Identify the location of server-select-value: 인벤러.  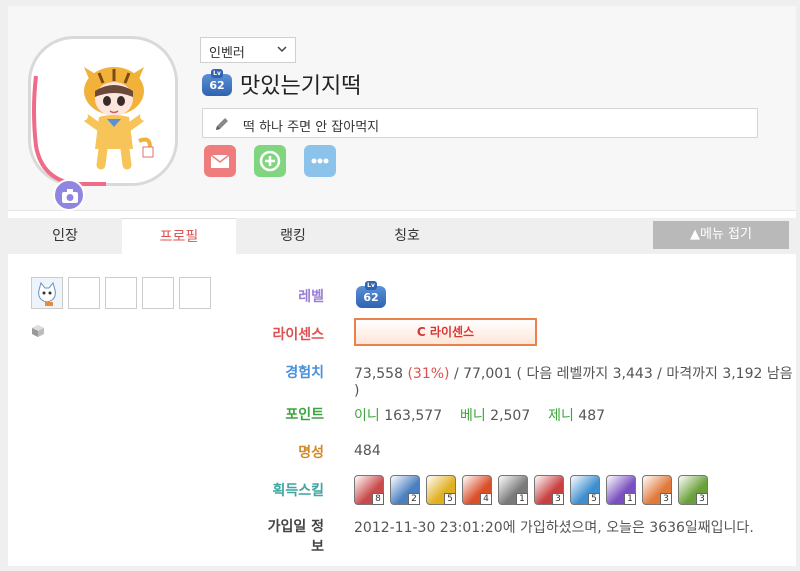
(227, 53).